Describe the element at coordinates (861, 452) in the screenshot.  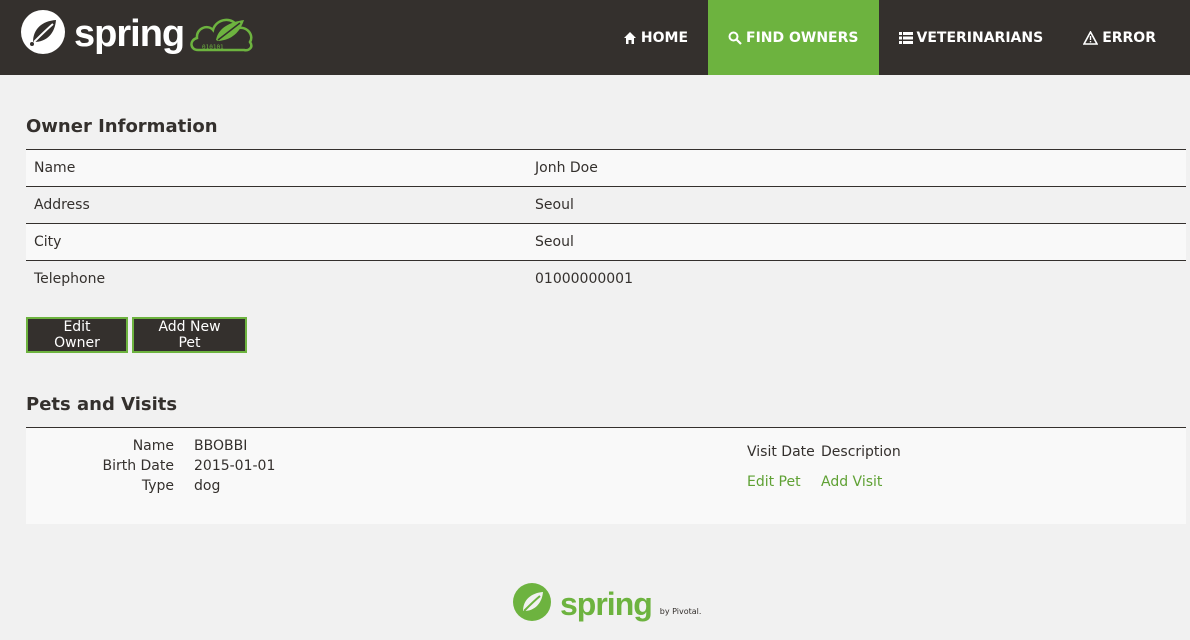
I see `description-header: Description` at that location.